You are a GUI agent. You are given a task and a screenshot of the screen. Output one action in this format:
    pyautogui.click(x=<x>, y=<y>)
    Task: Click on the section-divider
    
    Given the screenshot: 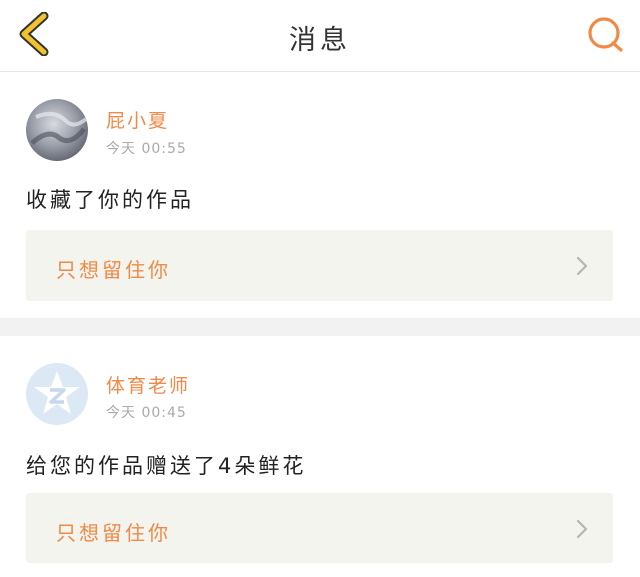 What is the action you would take?
    pyautogui.click(x=320, y=327)
    